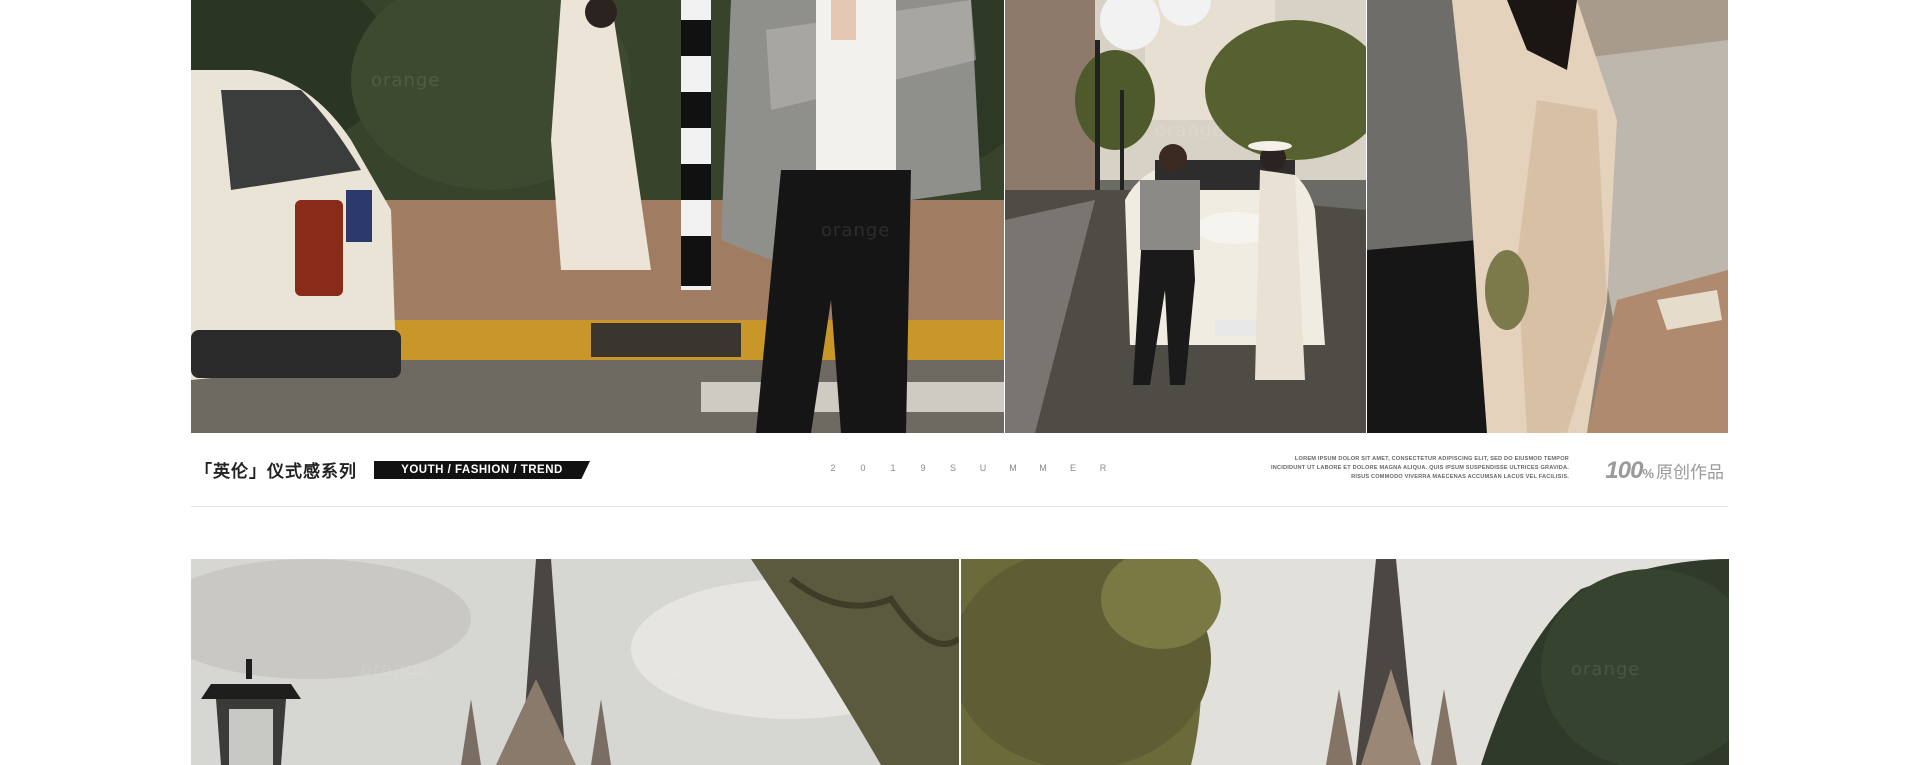 This screenshot has height=765, width=1920. What do you see at coordinates (1072, 468) in the screenshot?
I see `season-letter: E` at bounding box center [1072, 468].